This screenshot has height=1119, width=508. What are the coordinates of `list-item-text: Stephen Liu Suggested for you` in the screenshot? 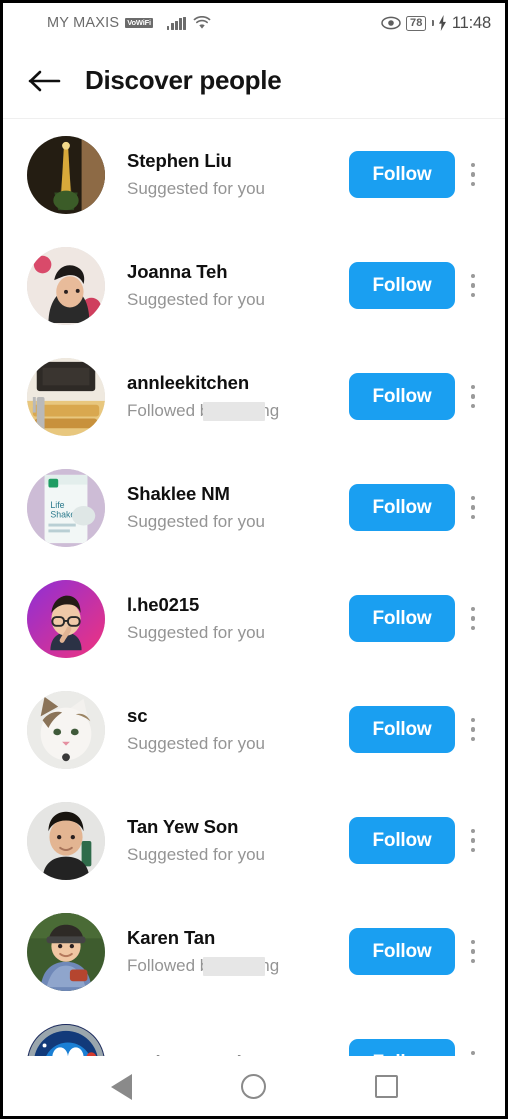 It's located at (238, 174).